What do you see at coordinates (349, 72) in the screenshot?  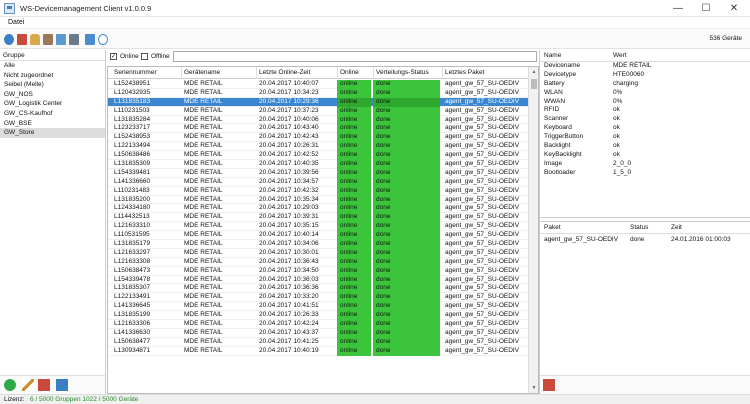 I see `column-header: Online` at bounding box center [349, 72].